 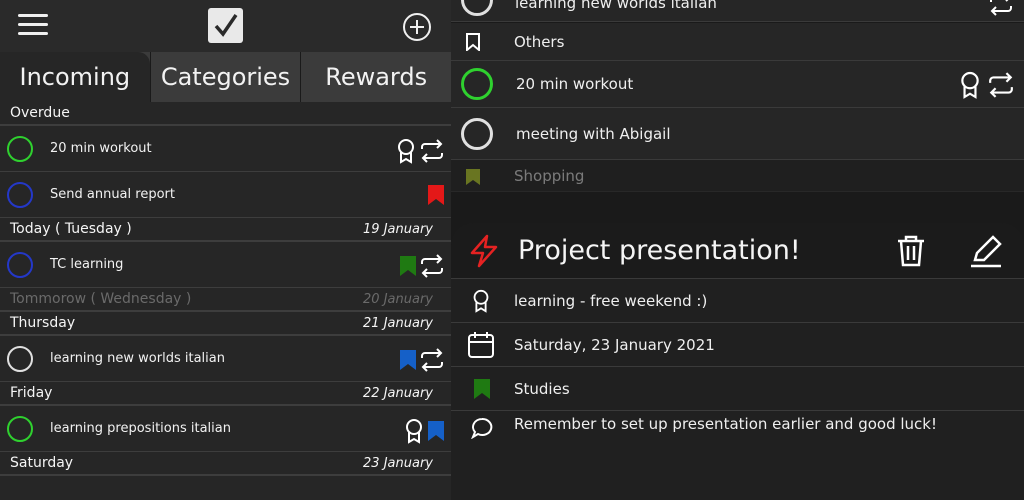 What do you see at coordinates (31, 393) in the screenshot?
I see `section-title: Friday` at bounding box center [31, 393].